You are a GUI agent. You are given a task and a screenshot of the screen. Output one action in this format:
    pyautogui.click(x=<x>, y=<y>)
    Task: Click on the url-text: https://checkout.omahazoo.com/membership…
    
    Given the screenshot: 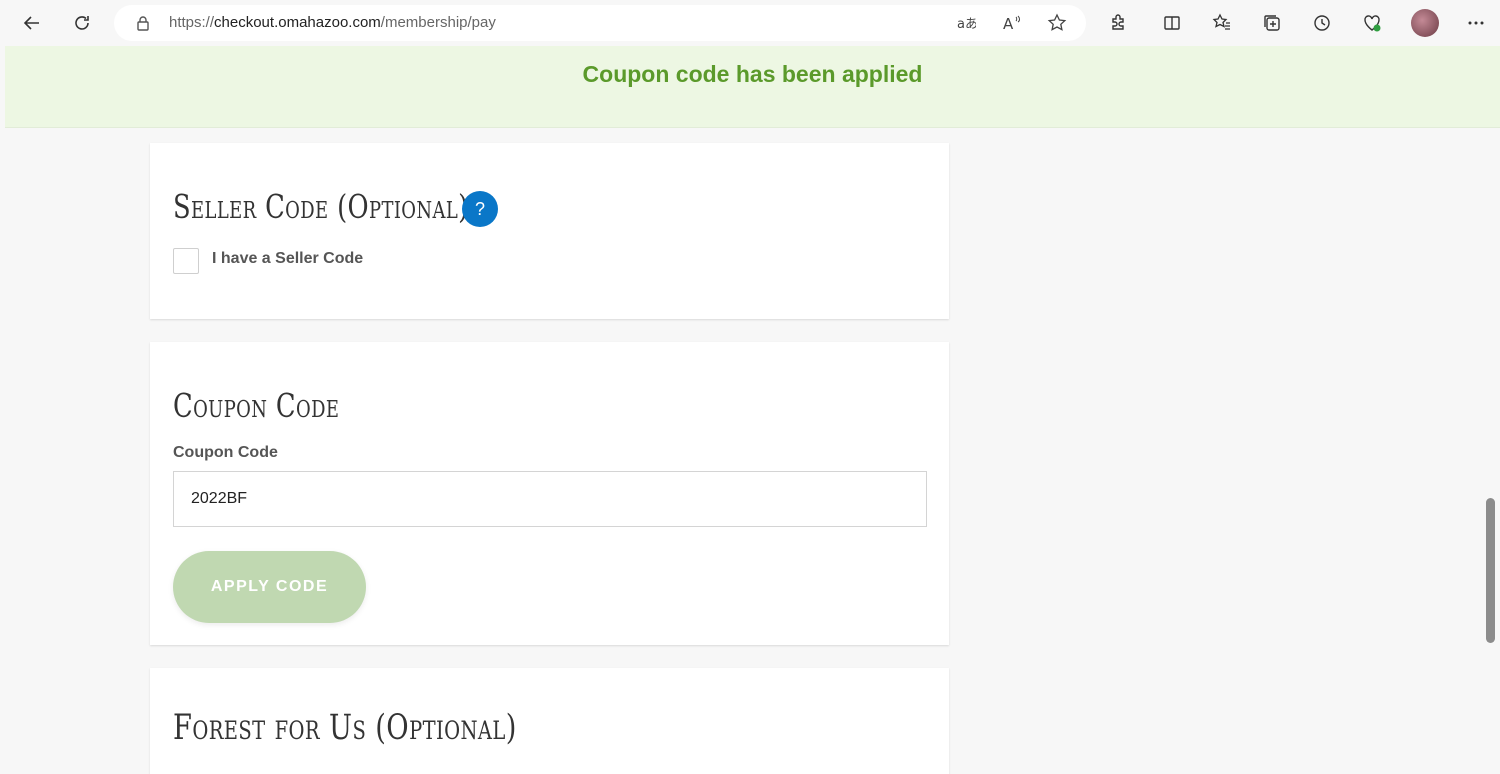 What is the action you would take?
    pyautogui.click(x=332, y=22)
    